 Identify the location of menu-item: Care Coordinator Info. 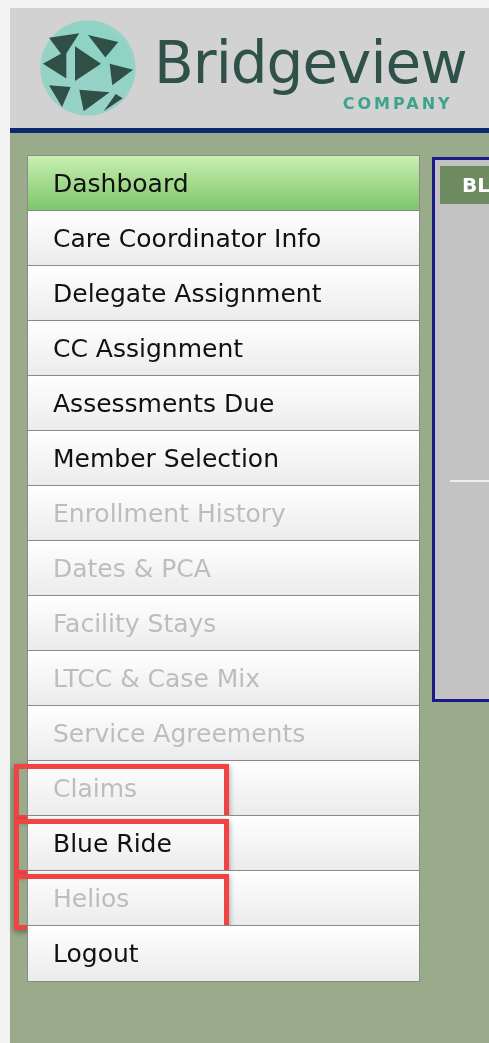
(223, 238).